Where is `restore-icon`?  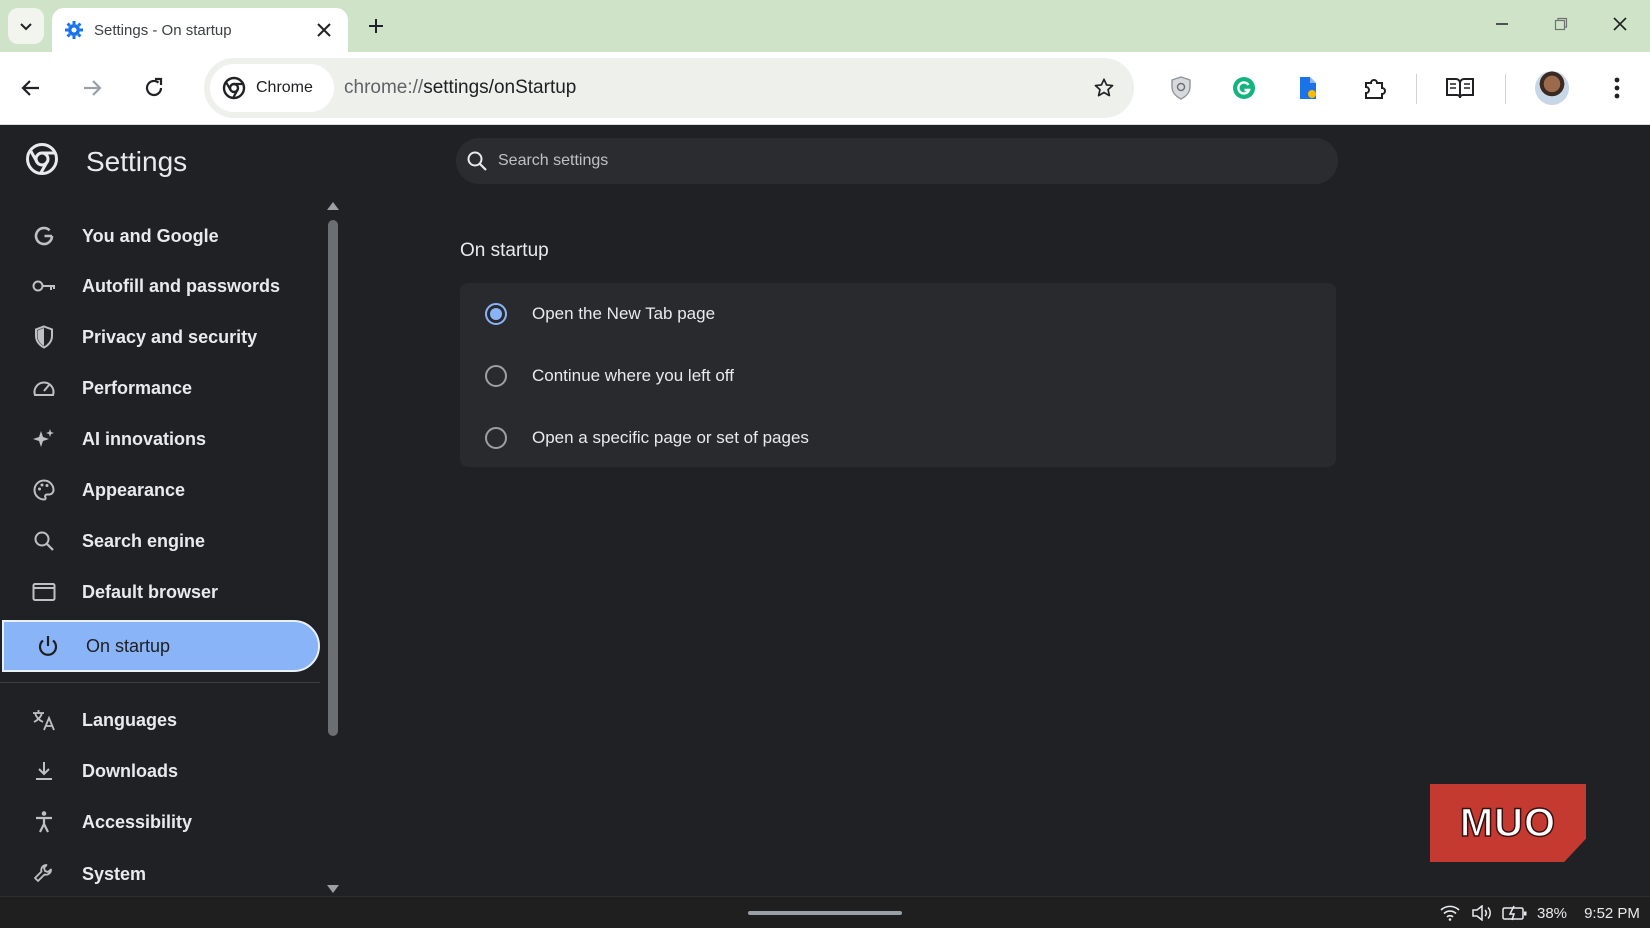
restore-icon is located at coordinates (1561, 24).